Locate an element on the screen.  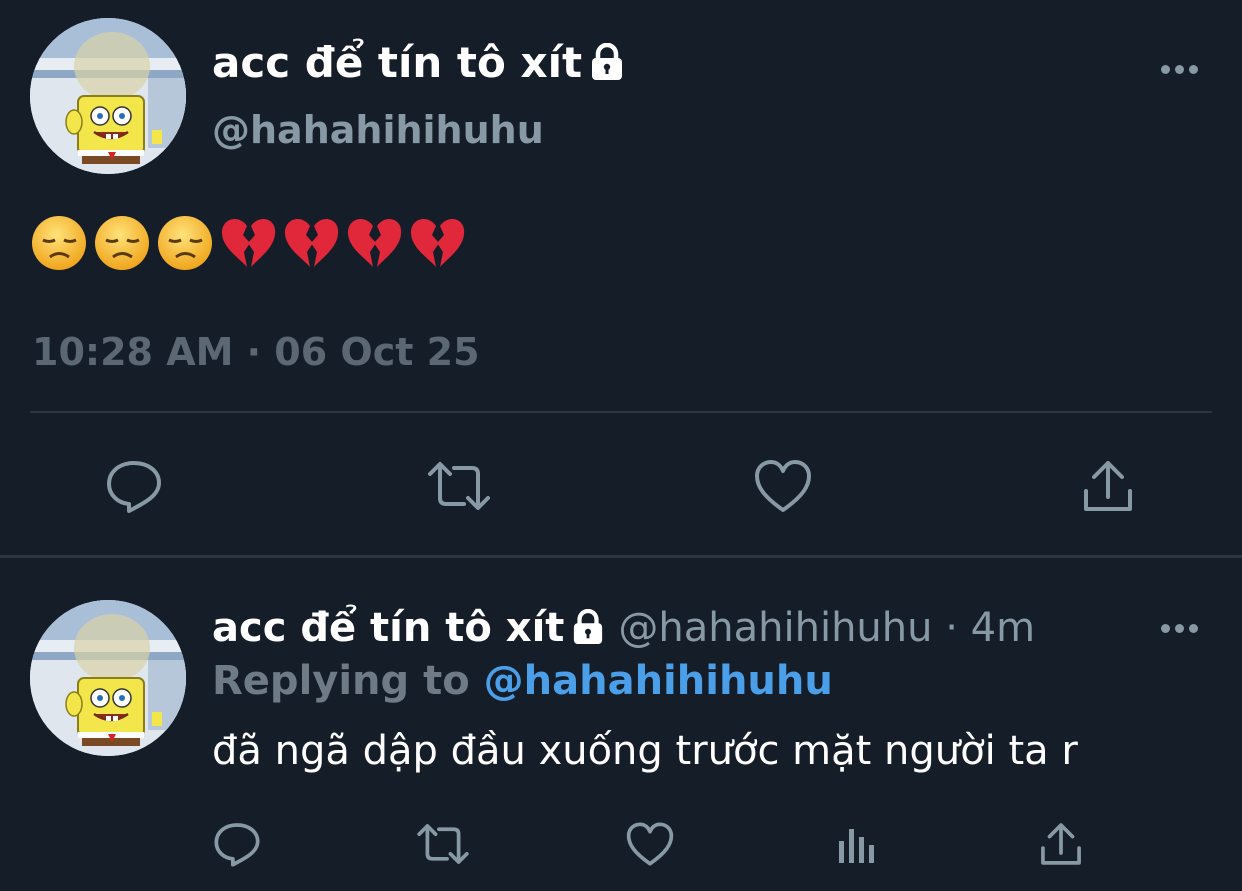
reply-header: acc để tín tô xít @hahahihihuhu · 4m is located at coordinates (623, 630).